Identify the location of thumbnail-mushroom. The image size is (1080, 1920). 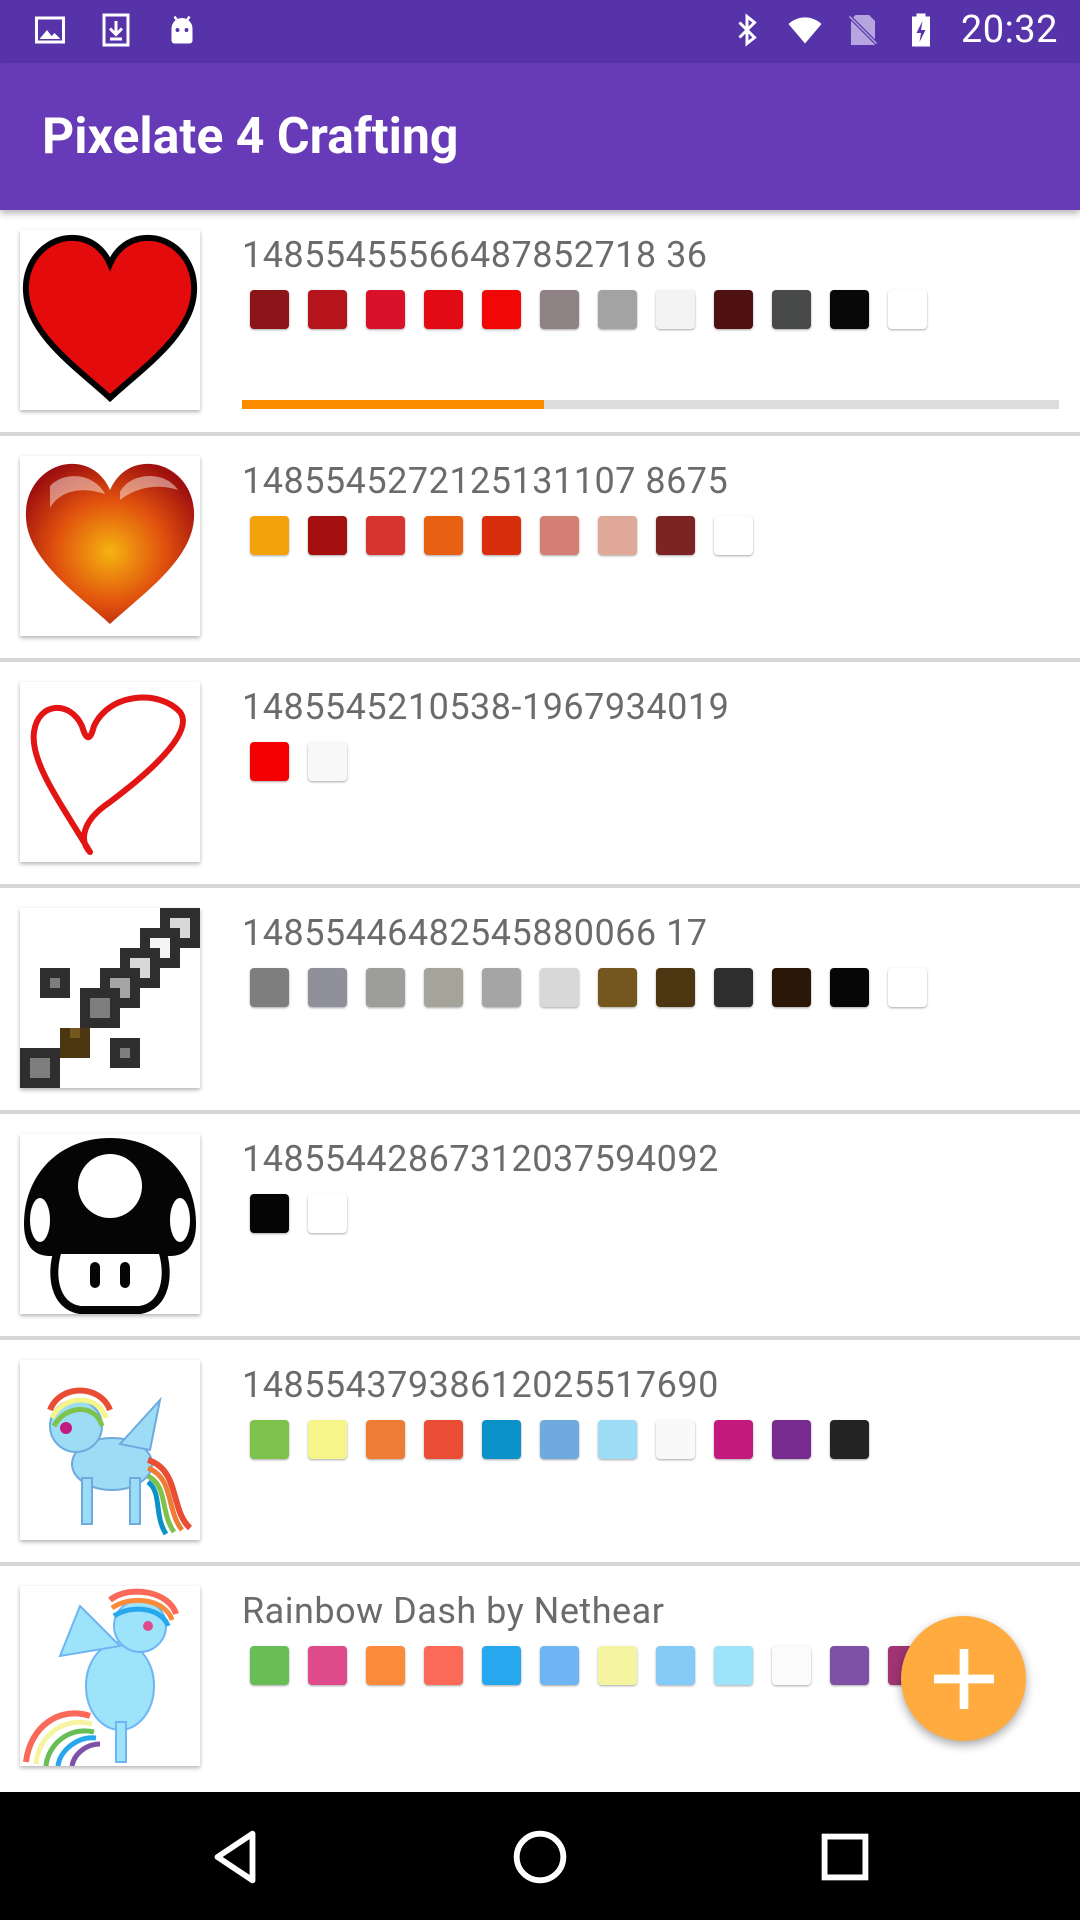
(110, 1224).